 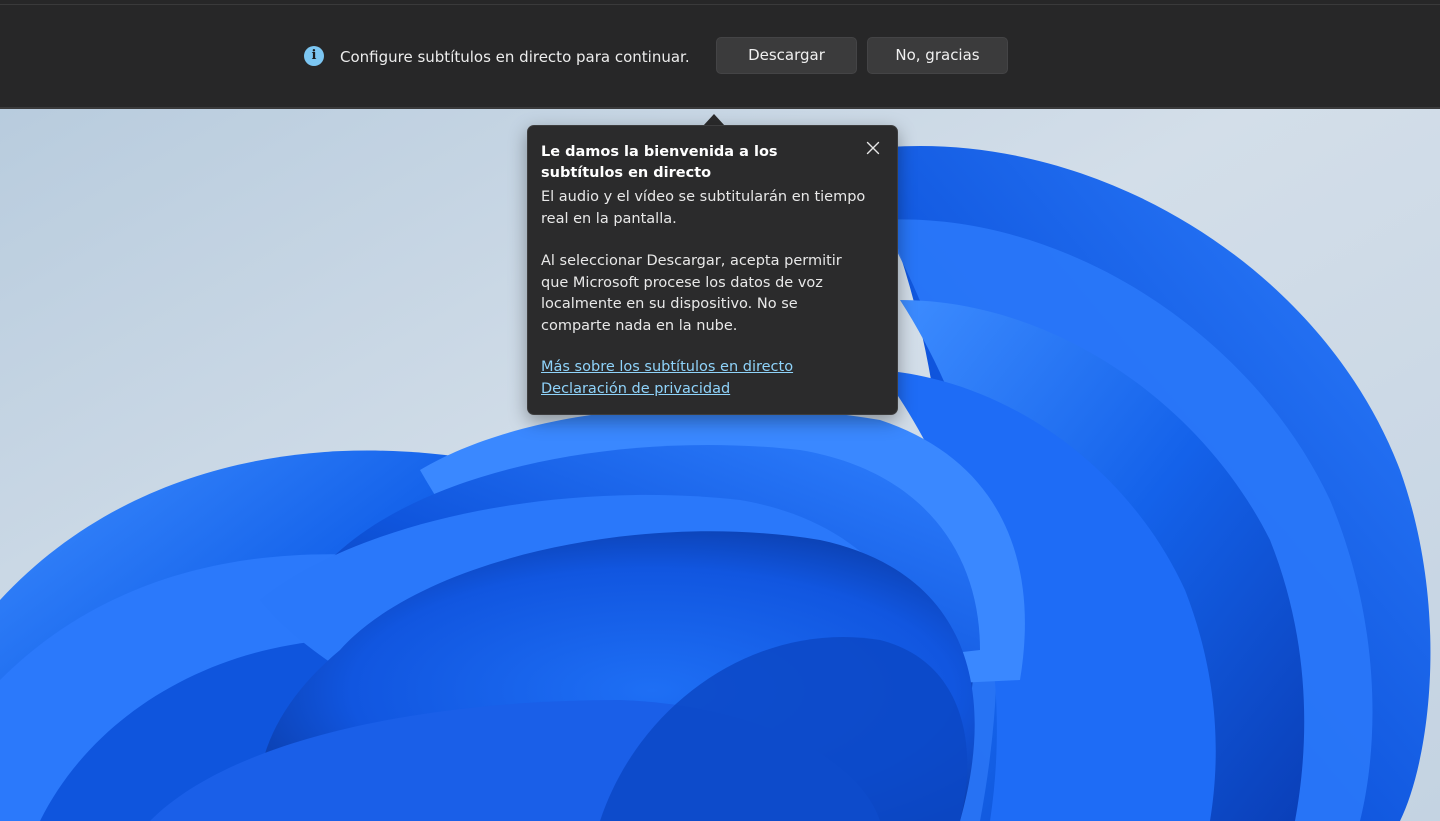 What do you see at coordinates (786, 55) in the screenshot?
I see `download-button: Descargar` at bounding box center [786, 55].